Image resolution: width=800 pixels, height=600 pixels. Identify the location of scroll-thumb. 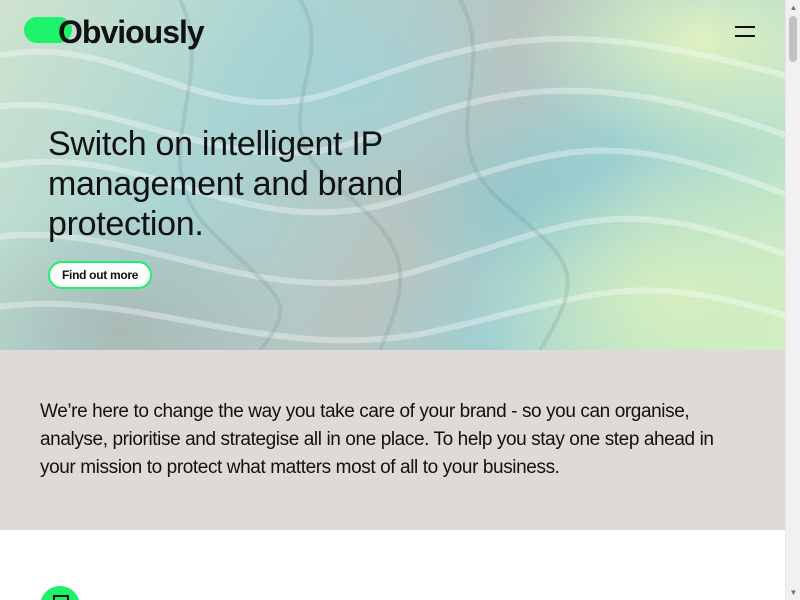
(793, 39).